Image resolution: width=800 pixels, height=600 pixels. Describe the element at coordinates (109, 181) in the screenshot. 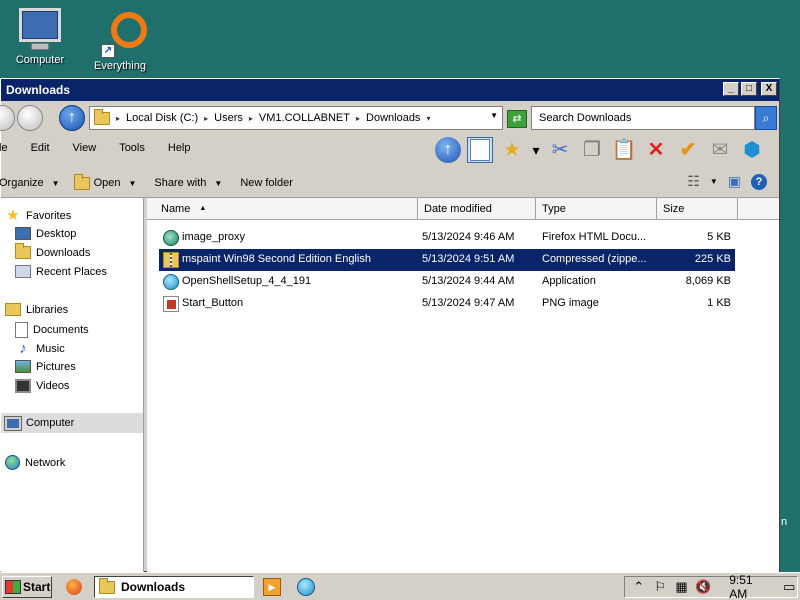

I see `open-button: Open ▼` at that location.